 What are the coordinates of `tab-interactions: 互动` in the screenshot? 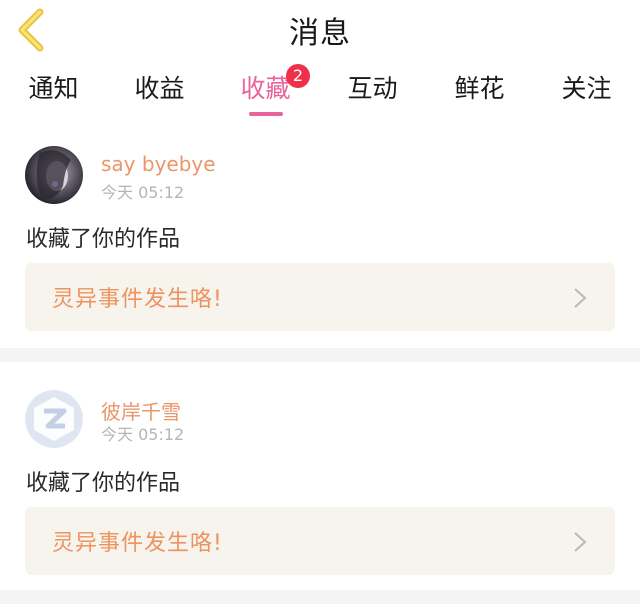 It's located at (372, 95).